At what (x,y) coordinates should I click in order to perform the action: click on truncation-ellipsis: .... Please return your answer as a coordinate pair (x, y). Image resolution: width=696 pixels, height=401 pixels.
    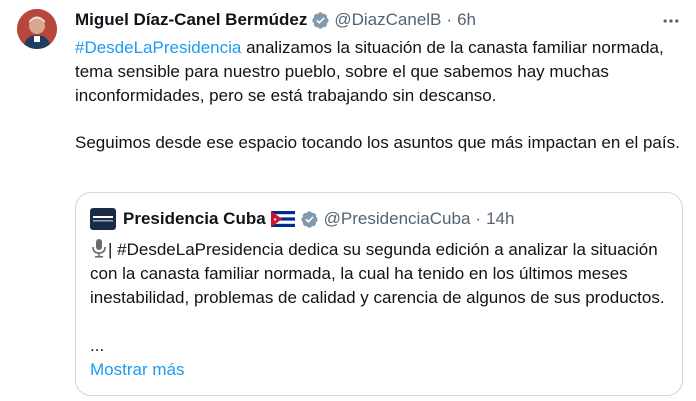
    Looking at the image, I should click on (97, 345).